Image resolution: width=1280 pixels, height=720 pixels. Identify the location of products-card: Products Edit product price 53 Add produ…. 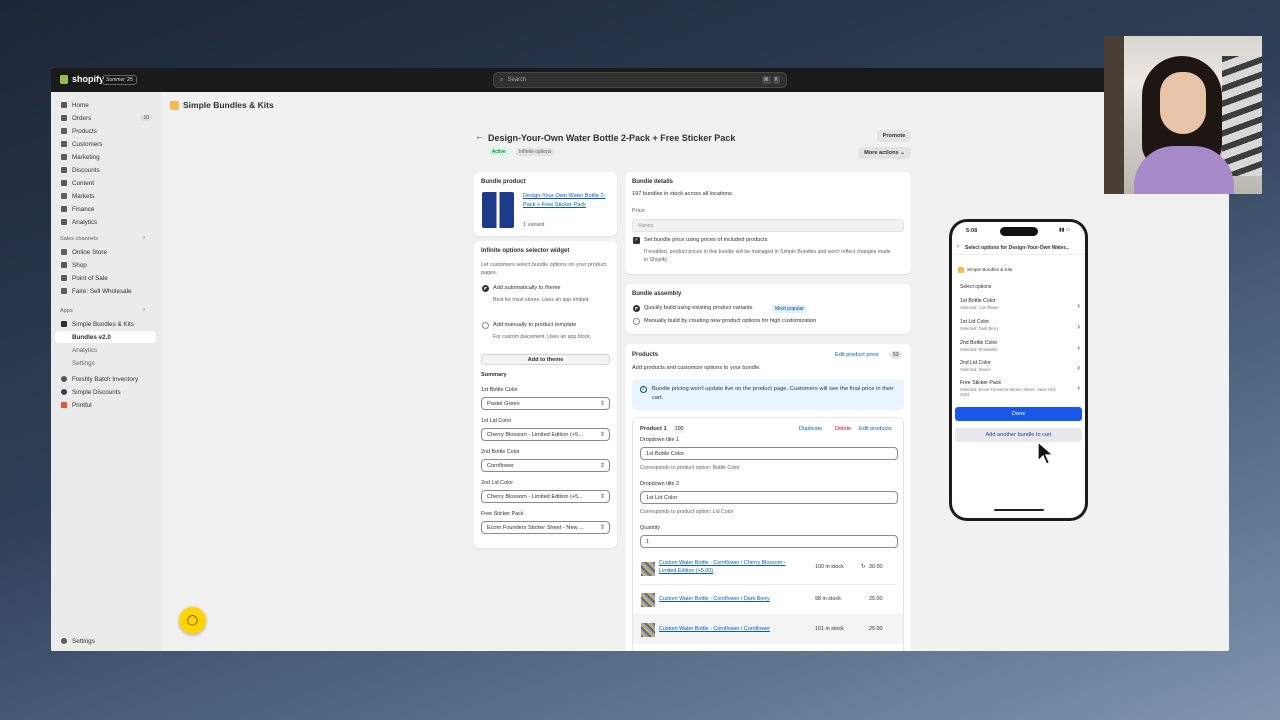
(768, 497).